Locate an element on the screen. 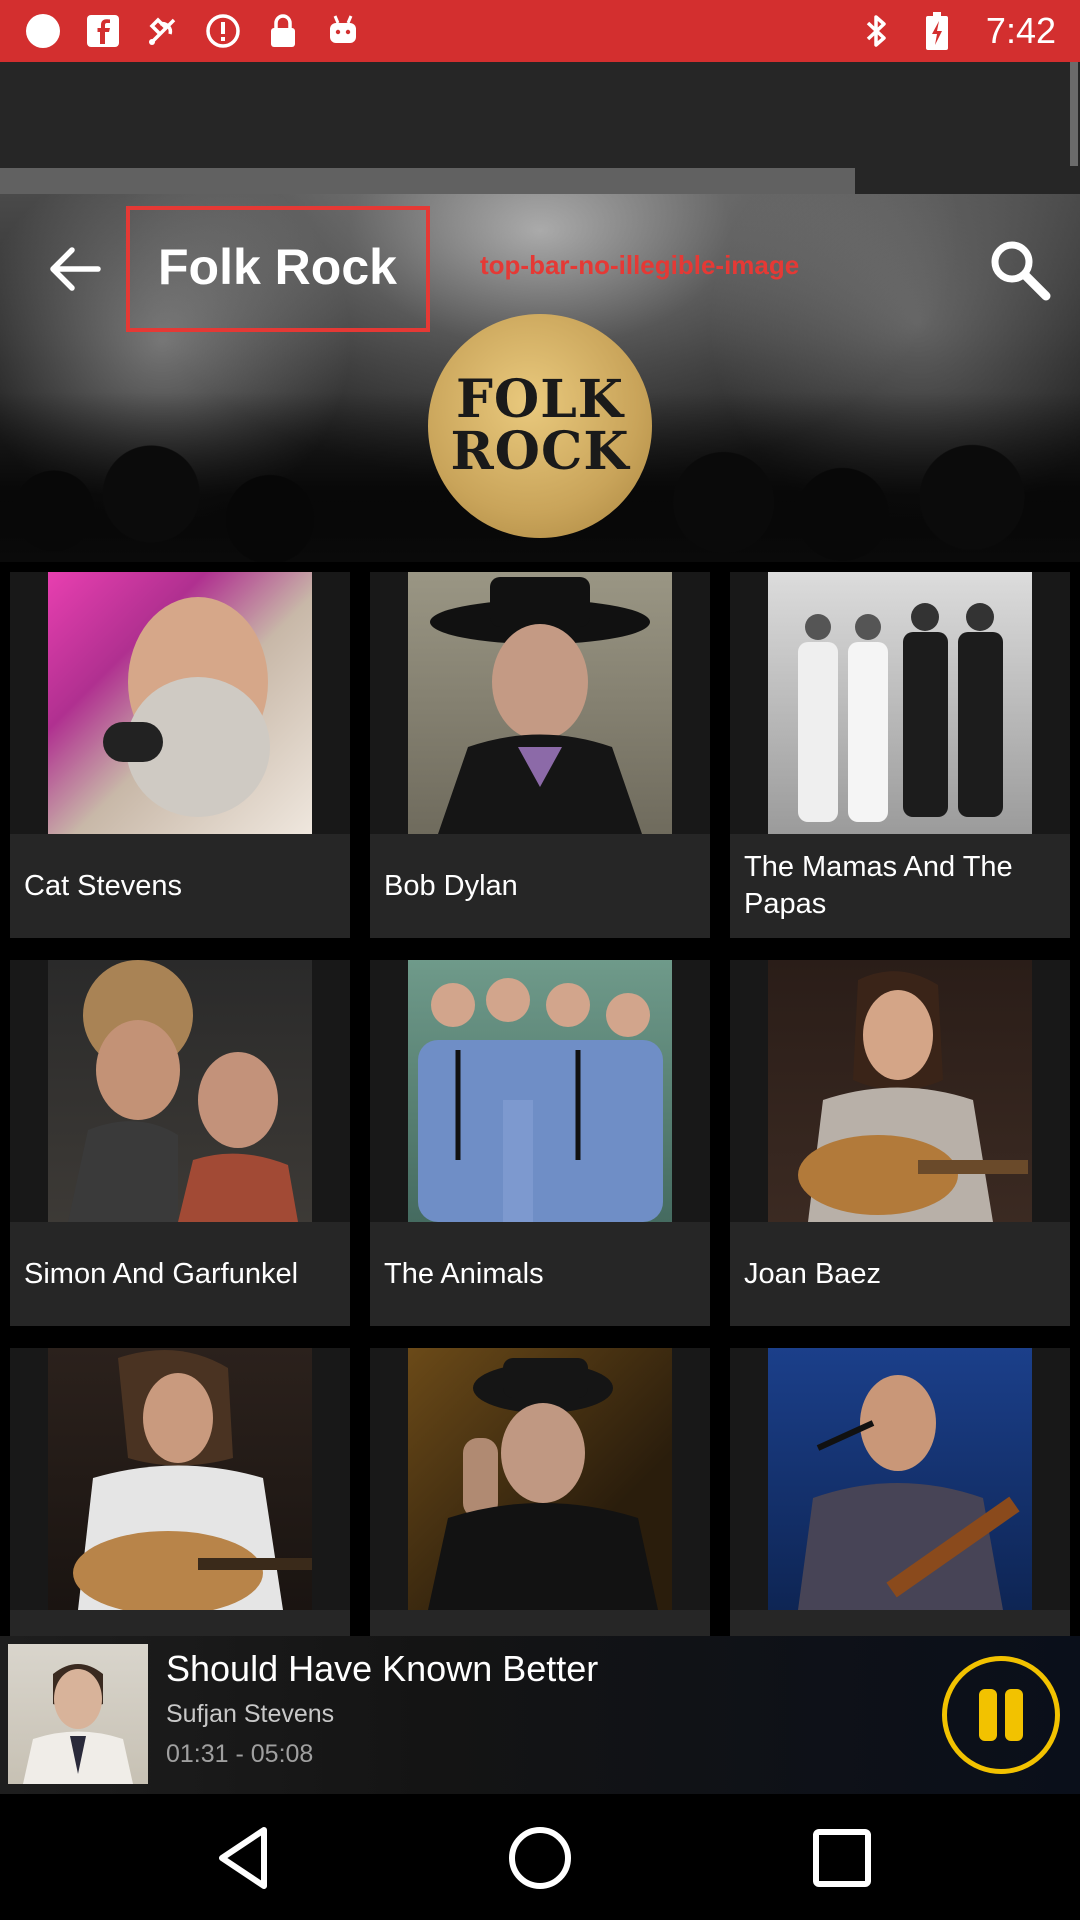  alert-icon is located at coordinates (223, 31).